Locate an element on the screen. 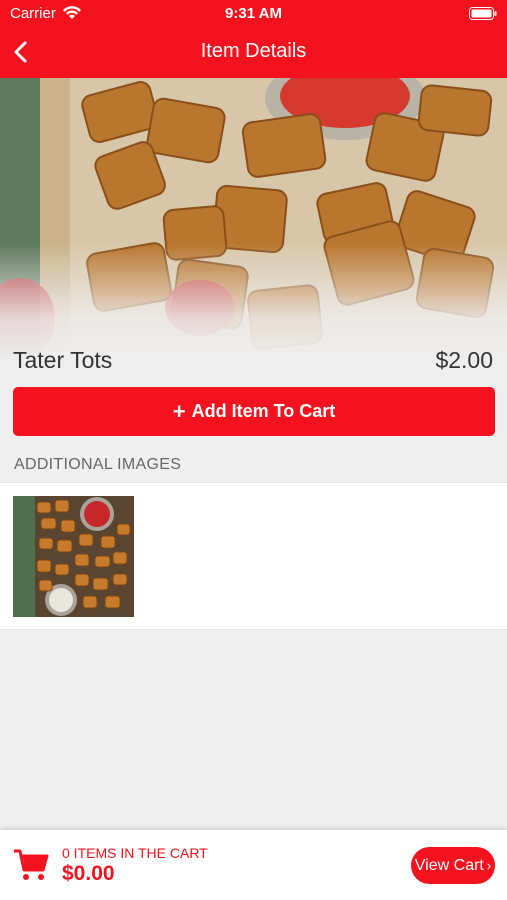 This screenshot has height=900, width=507. view-cart-label: View Cart is located at coordinates (449, 865).